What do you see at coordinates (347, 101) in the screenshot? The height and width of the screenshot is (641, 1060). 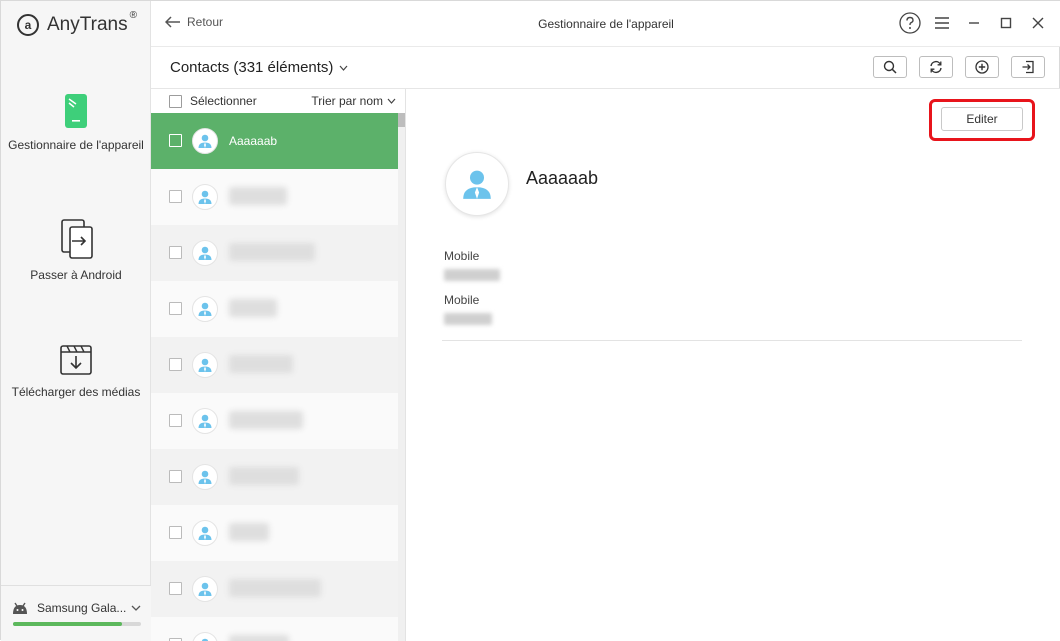 I see `sort-label: Trier par nom` at bounding box center [347, 101].